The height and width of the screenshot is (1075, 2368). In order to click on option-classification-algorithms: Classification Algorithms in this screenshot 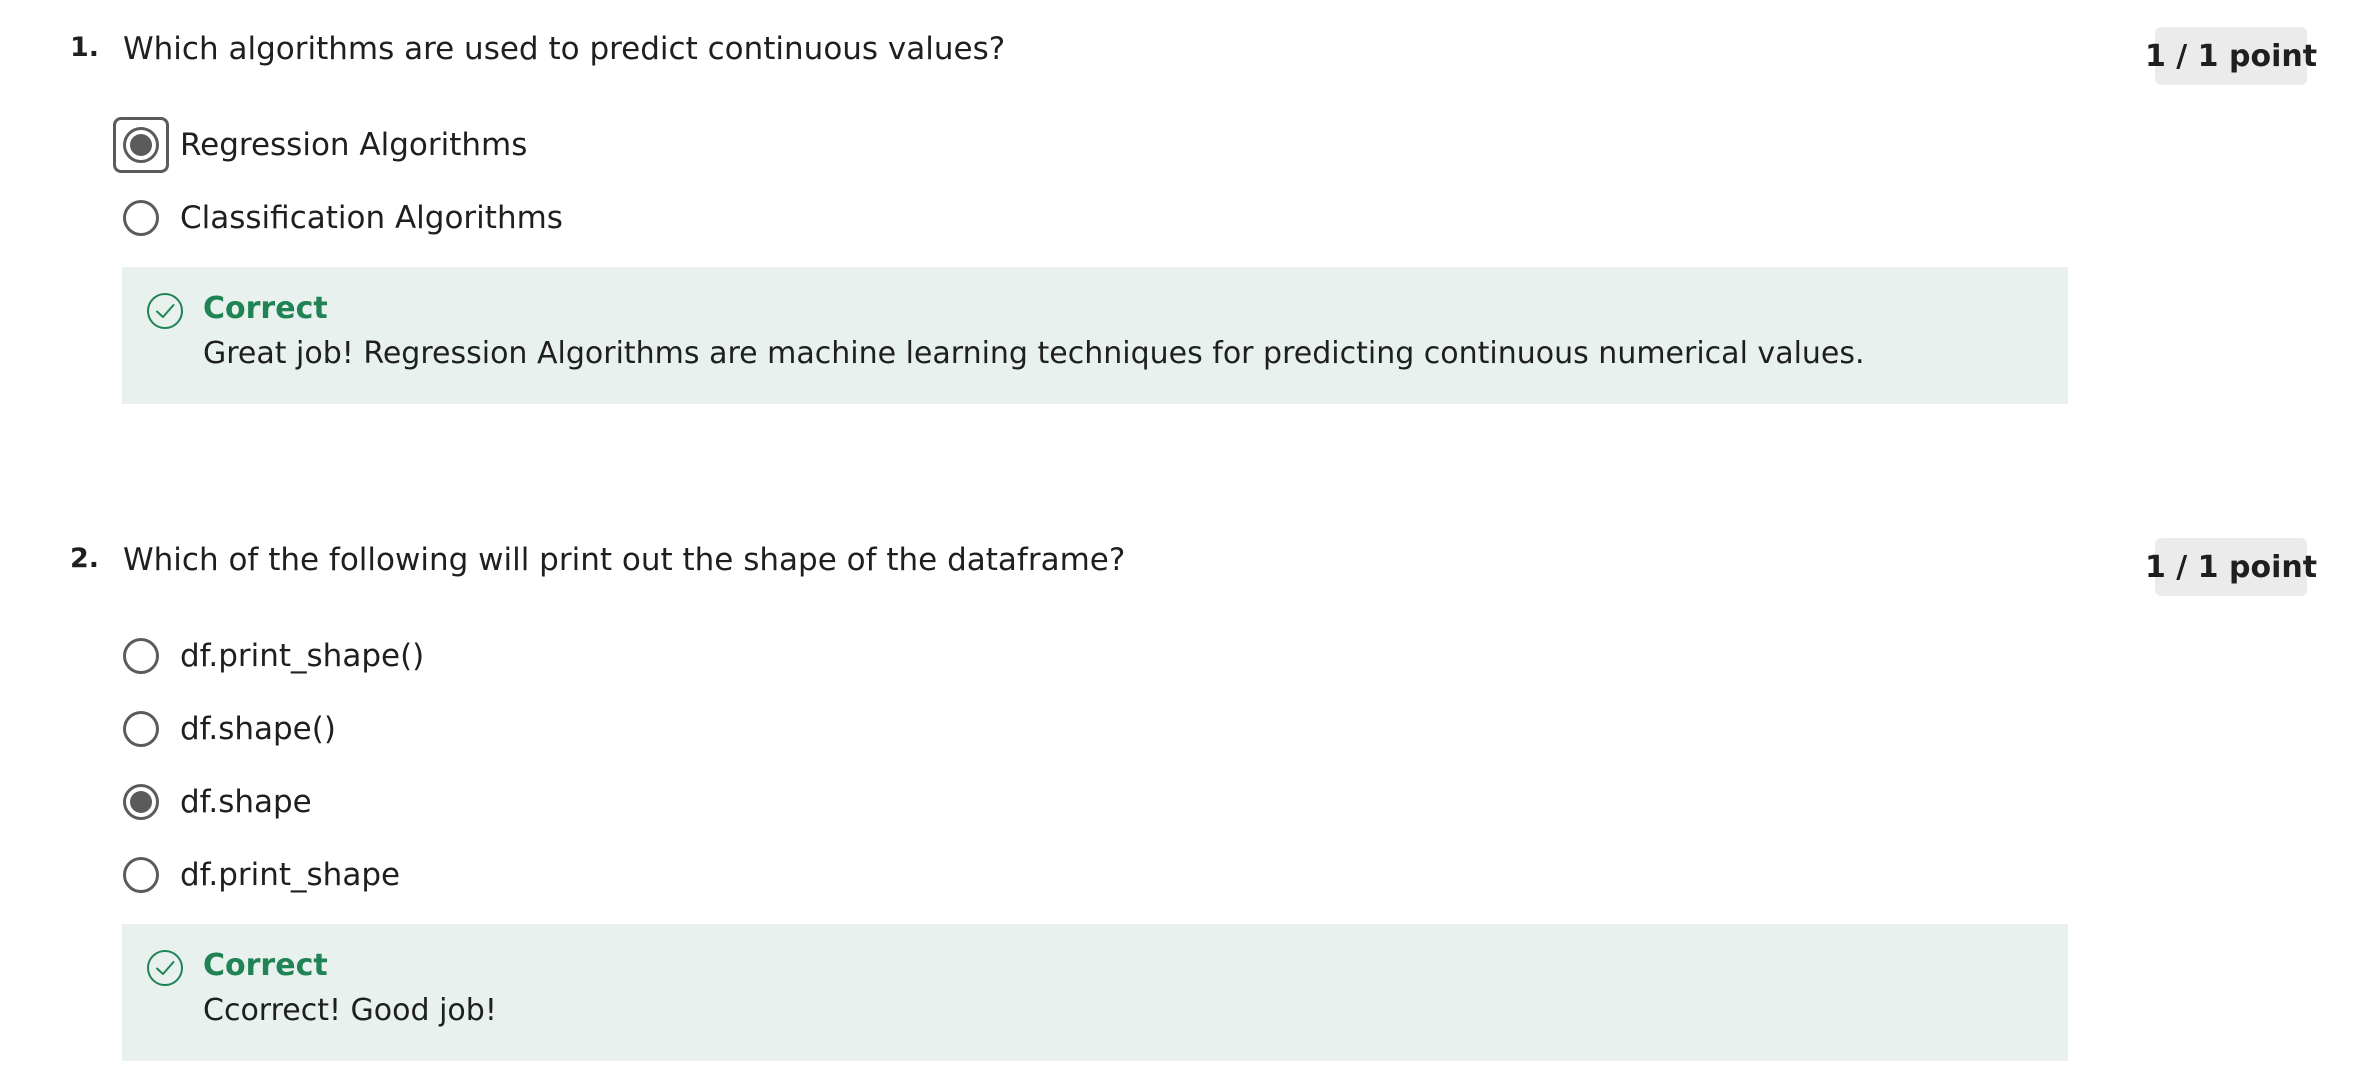, I will do `click(338, 218)`.